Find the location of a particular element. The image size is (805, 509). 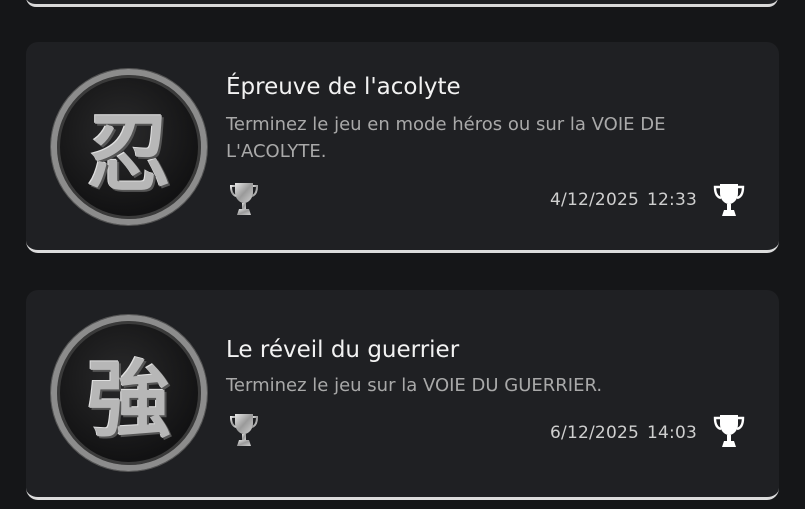

trophy-description: Terminez le jeu sur la VOIE DU GUERRIER. is located at coordinates (414, 385).